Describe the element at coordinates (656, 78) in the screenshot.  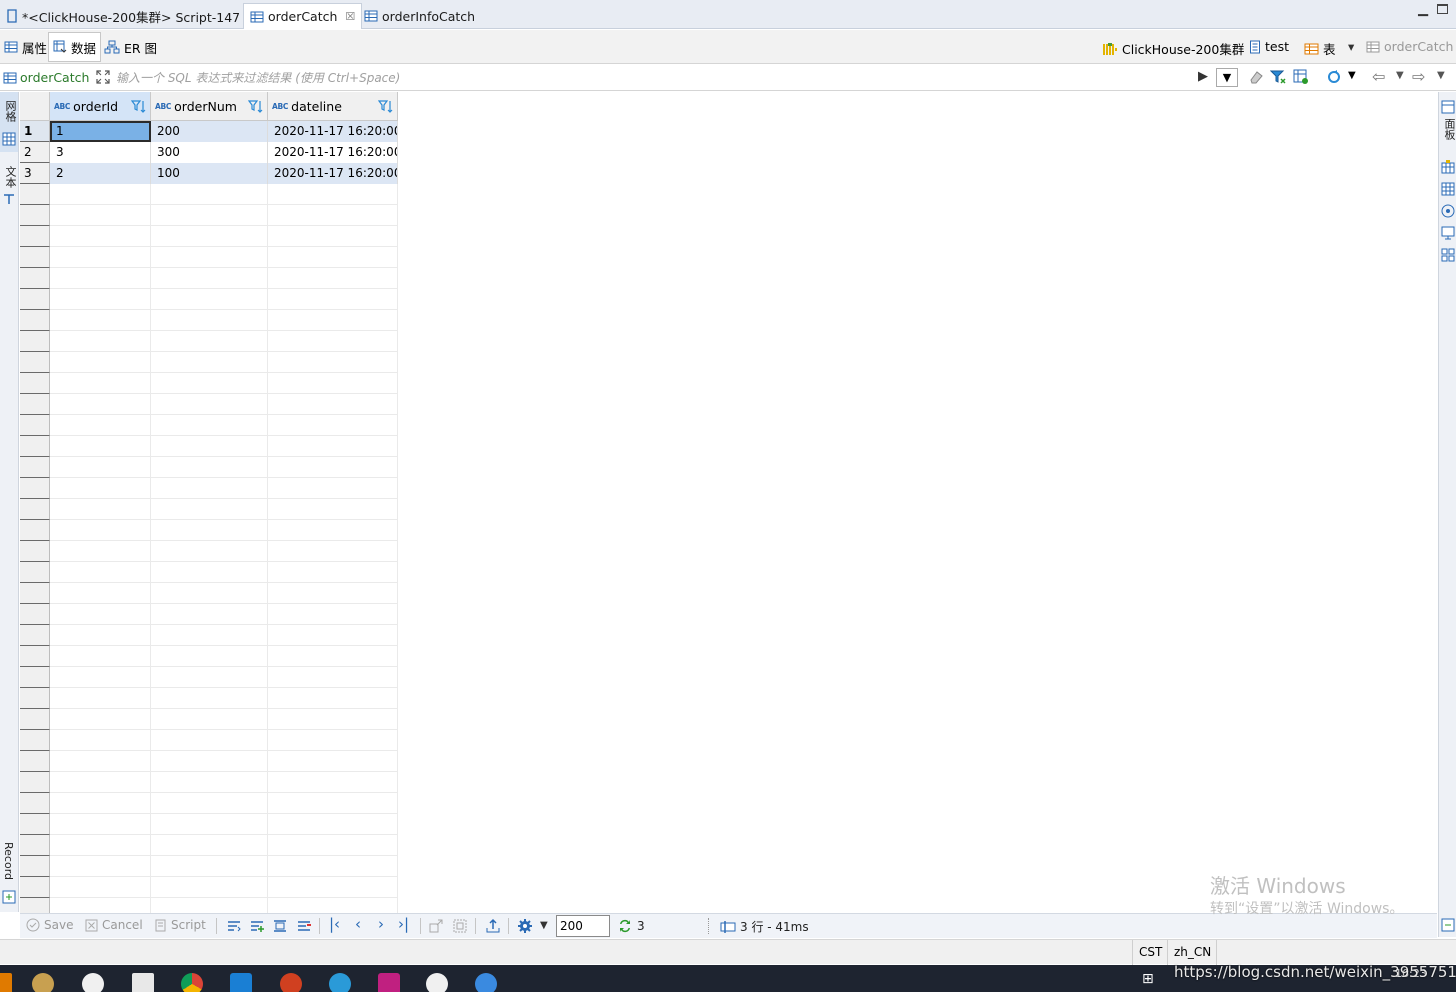
I see `filter-input` at that location.